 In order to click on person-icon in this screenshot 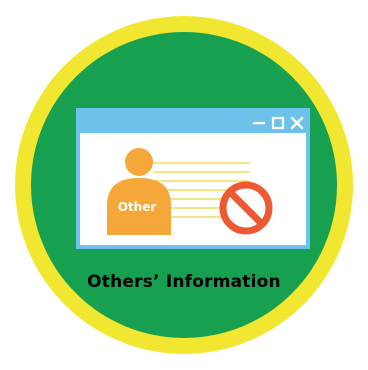, I will do `click(139, 191)`.